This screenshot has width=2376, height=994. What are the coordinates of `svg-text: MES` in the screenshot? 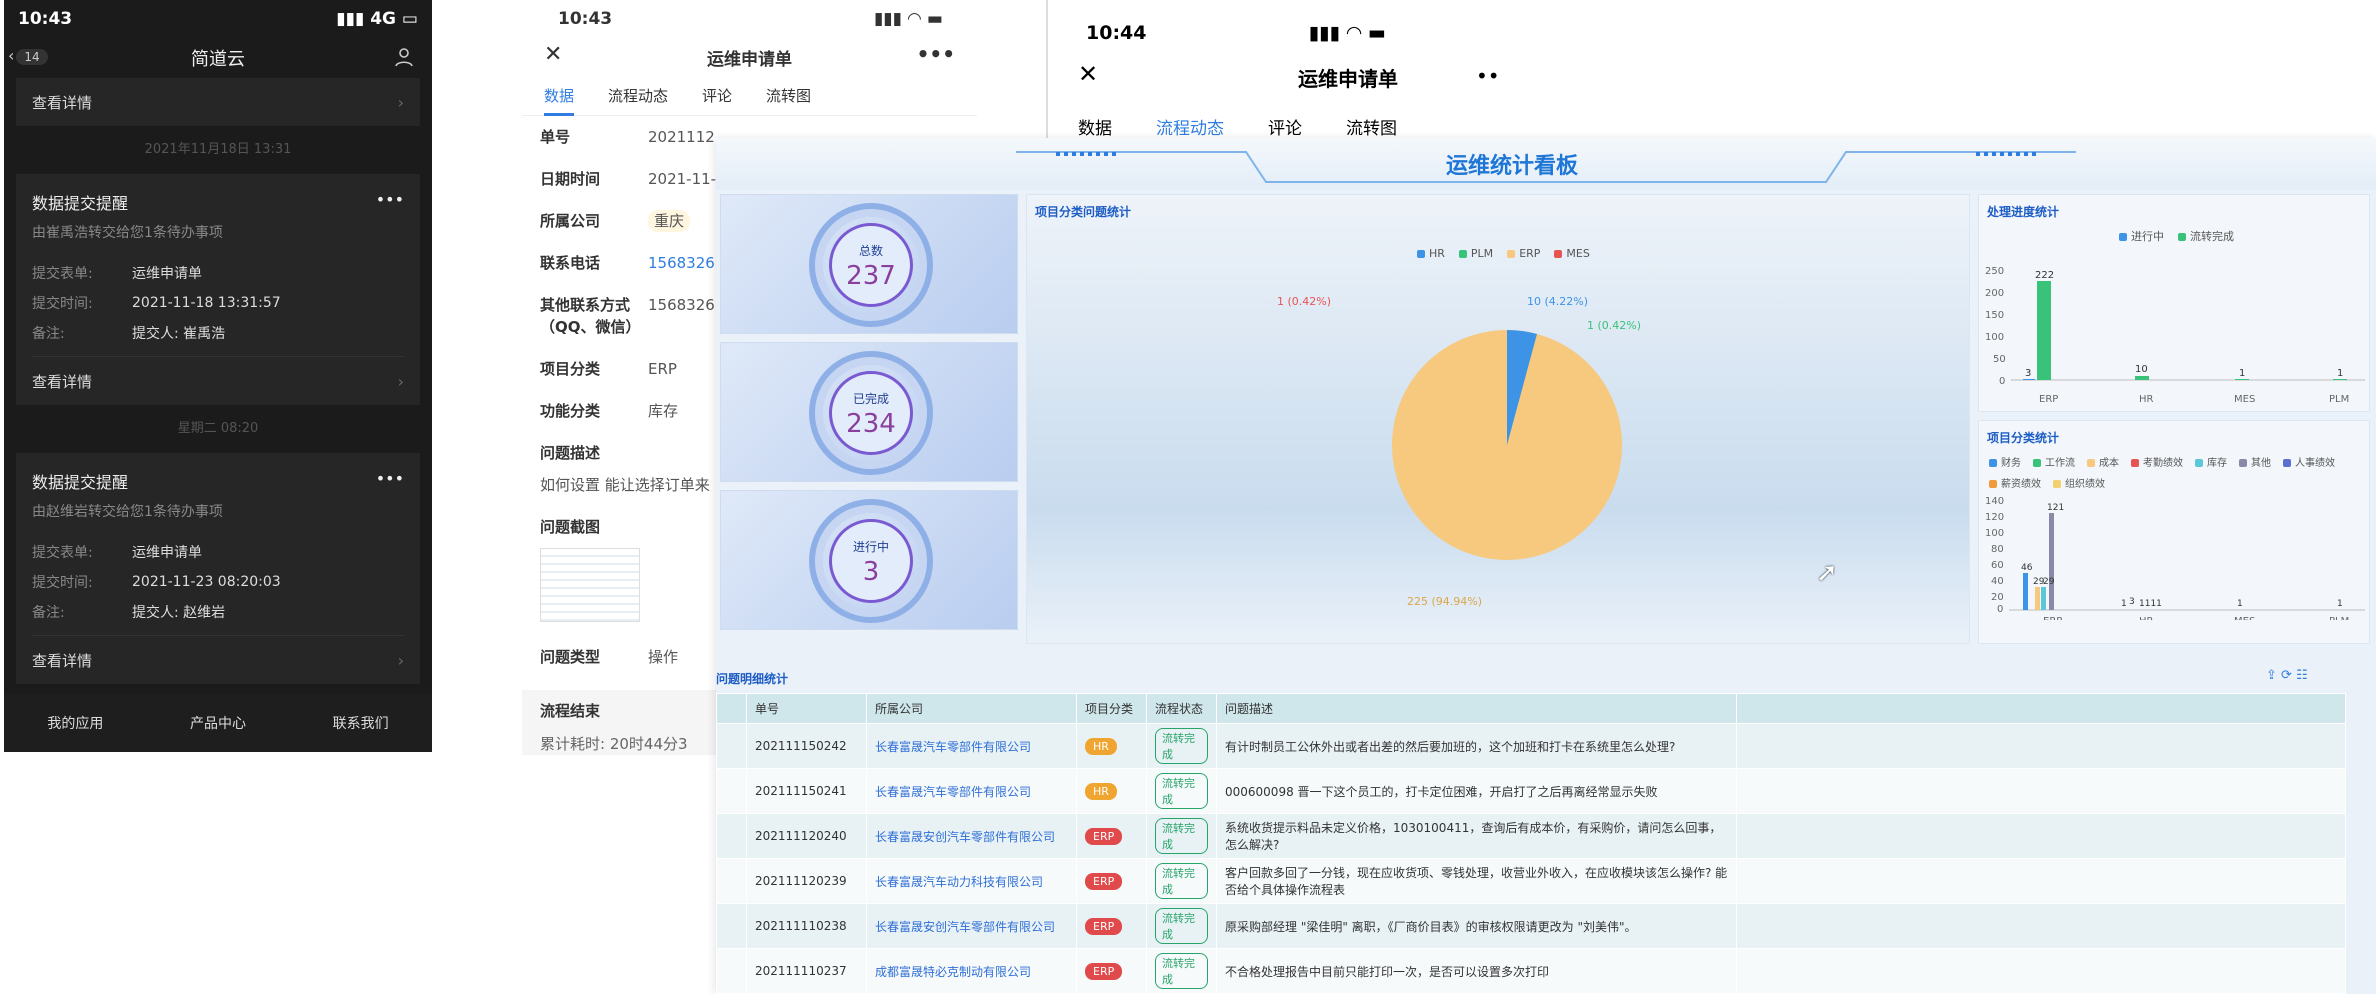 It's located at (2244, 618).